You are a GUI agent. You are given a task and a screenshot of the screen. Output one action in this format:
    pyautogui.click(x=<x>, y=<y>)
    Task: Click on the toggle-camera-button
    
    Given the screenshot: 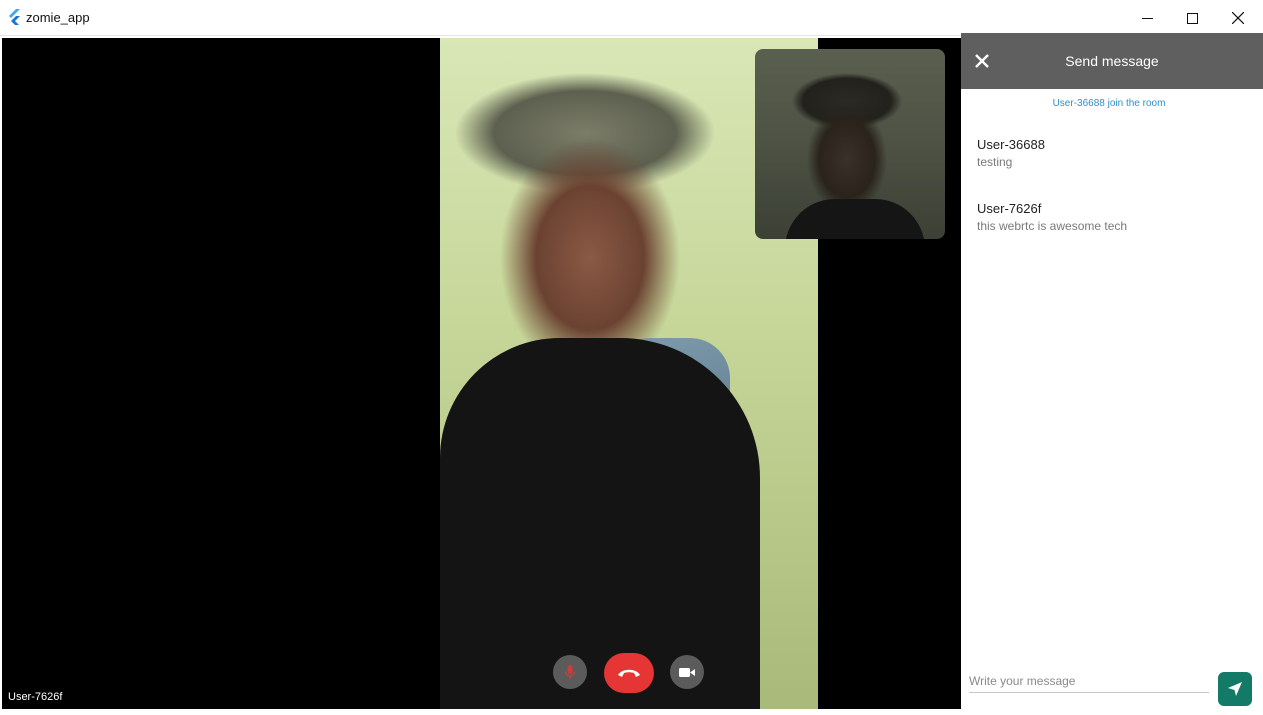 What is the action you would take?
    pyautogui.click(x=687, y=672)
    